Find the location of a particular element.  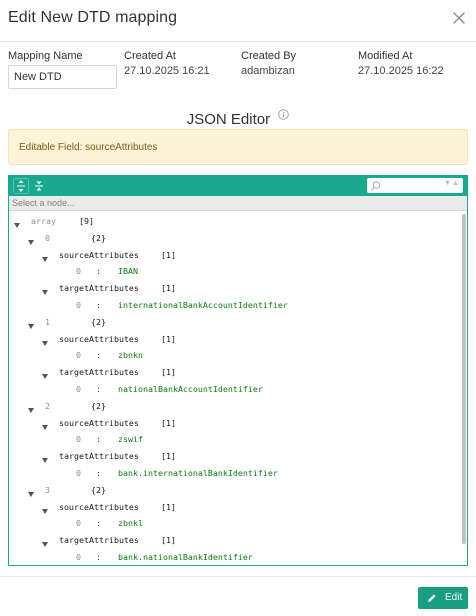

json-editor-heading: JSON Editor is located at coordinates (238, 117).